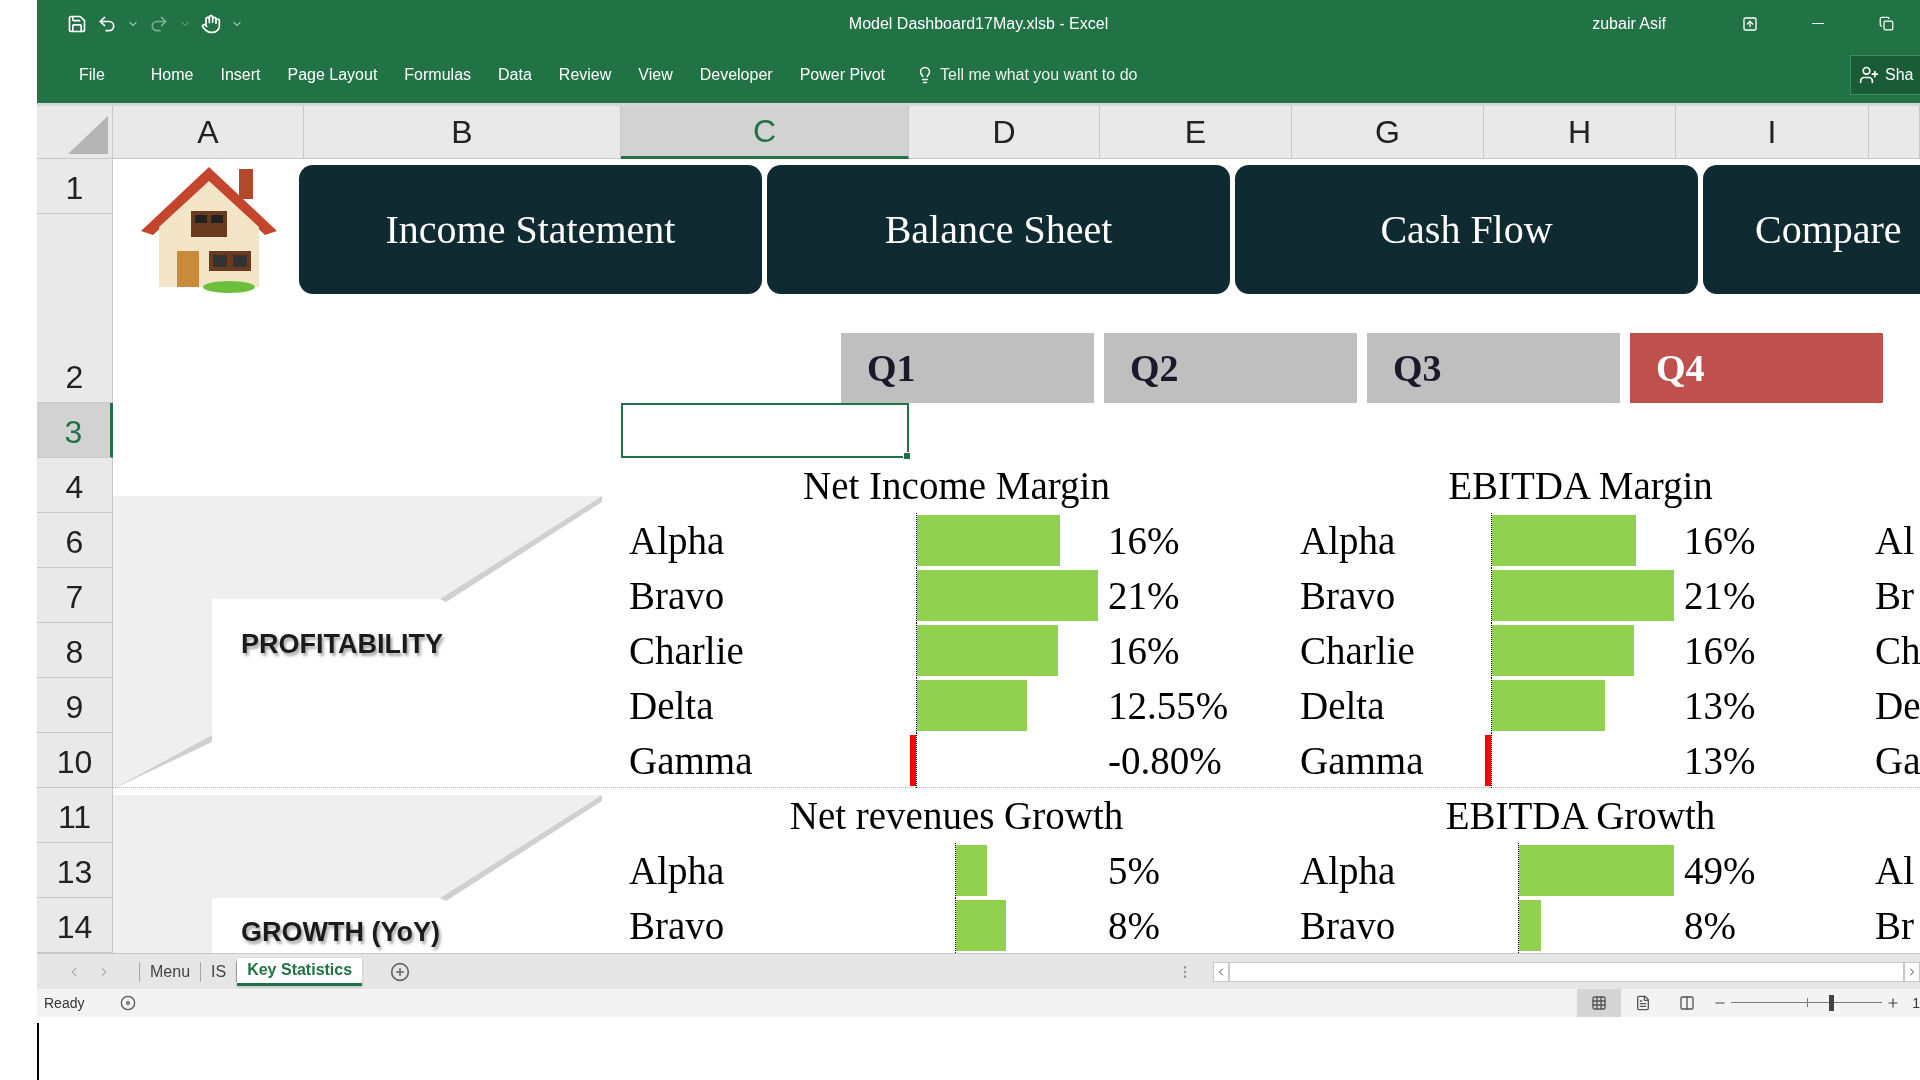  What do you see at coordinates (1388, 132) in the screenshot?
I see `column-header: G` at bounding box center [1388, 132].